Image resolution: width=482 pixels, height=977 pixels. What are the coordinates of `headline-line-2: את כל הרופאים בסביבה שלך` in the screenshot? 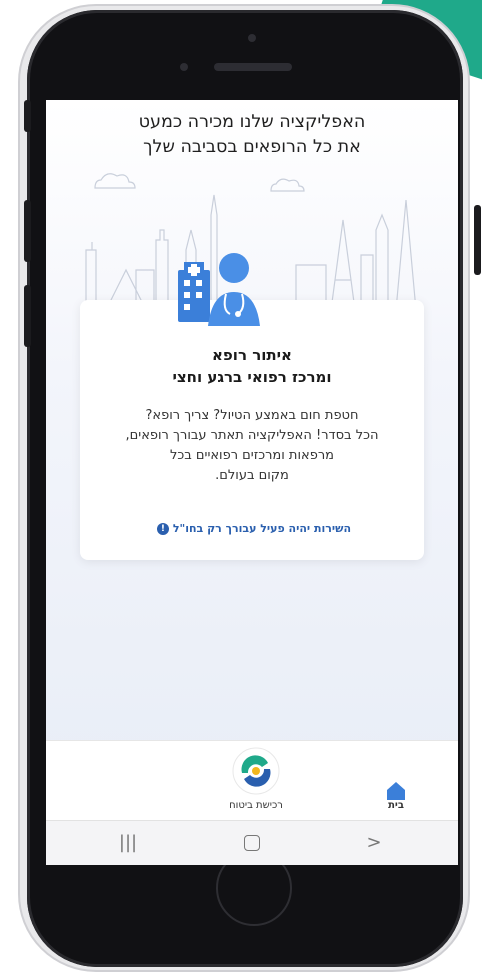 It's located at (252, 147).